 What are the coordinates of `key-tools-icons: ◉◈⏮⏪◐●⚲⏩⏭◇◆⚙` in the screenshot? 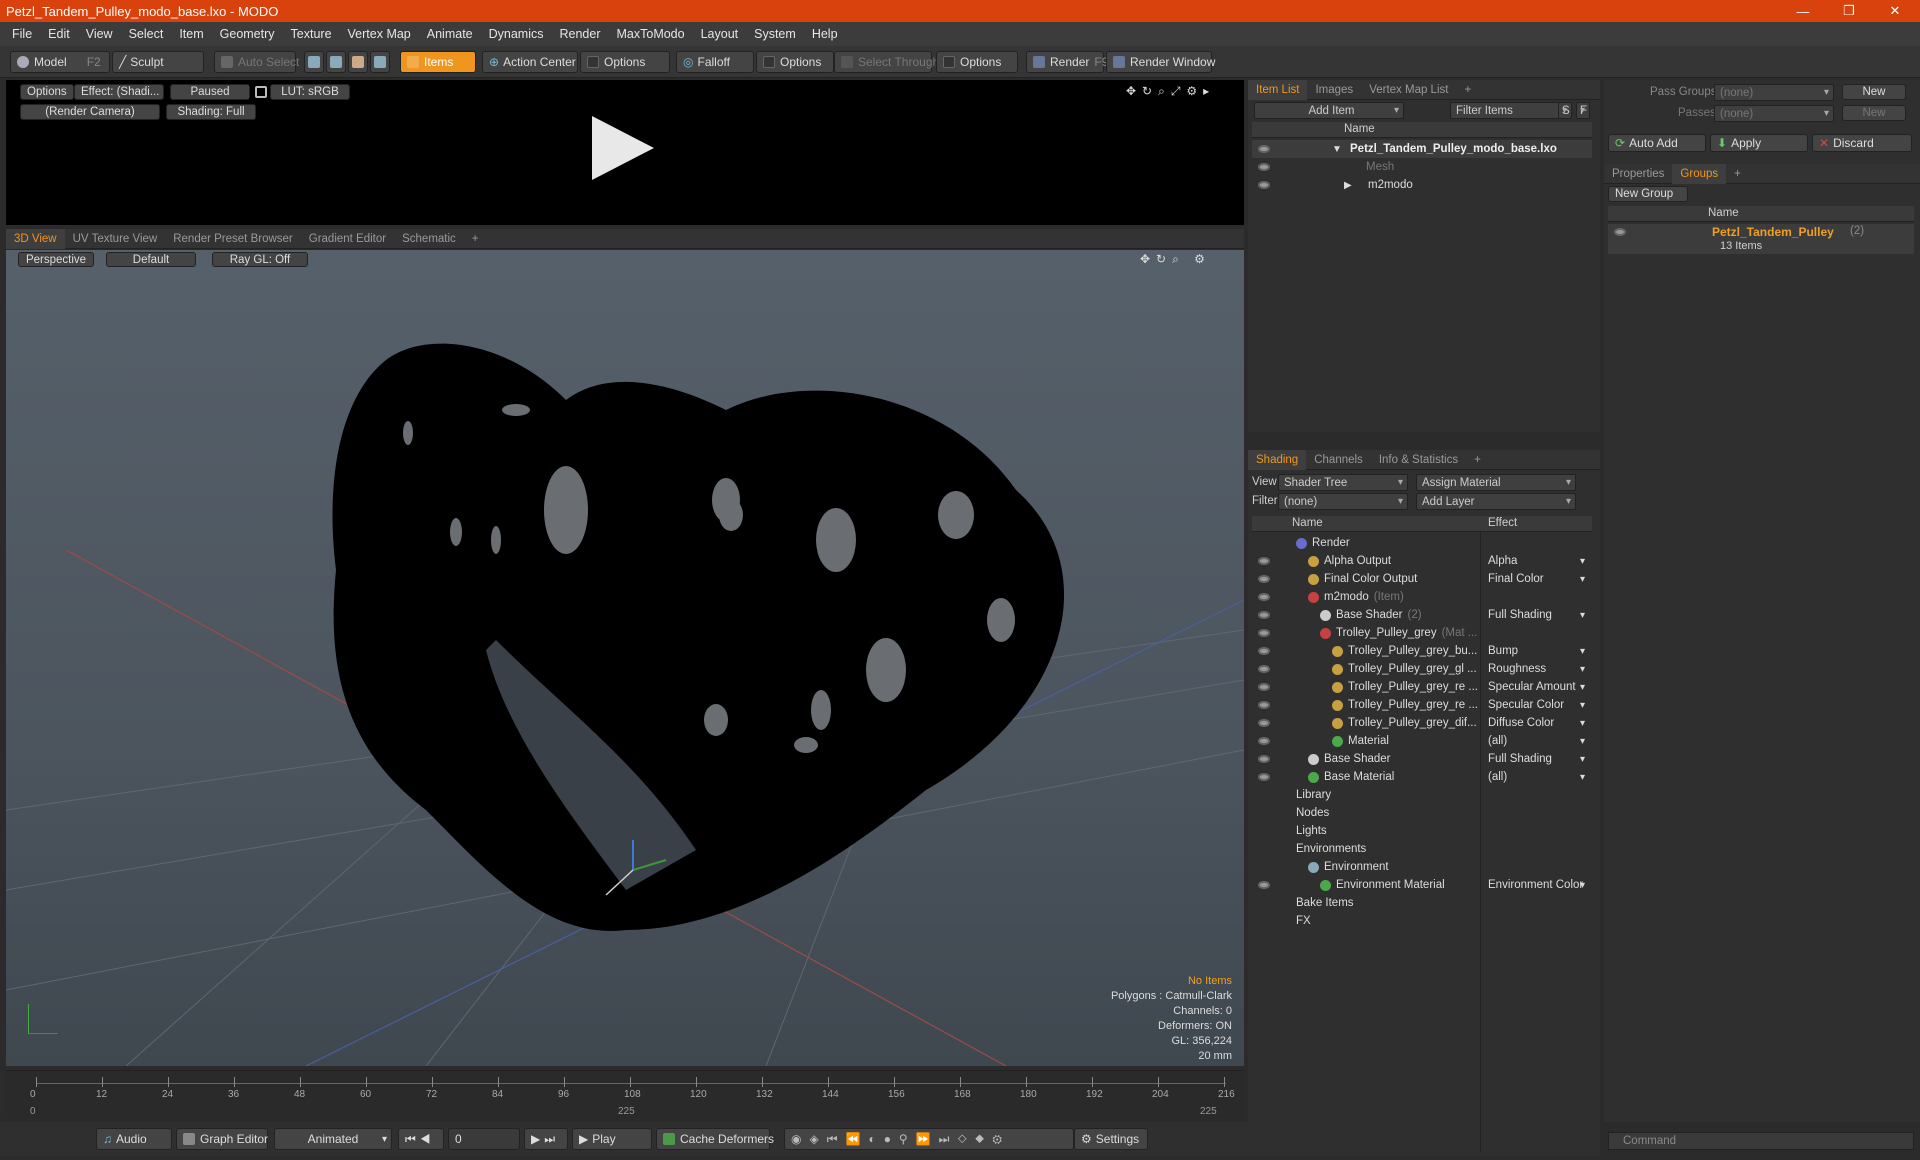 It's located at (929, 1139).